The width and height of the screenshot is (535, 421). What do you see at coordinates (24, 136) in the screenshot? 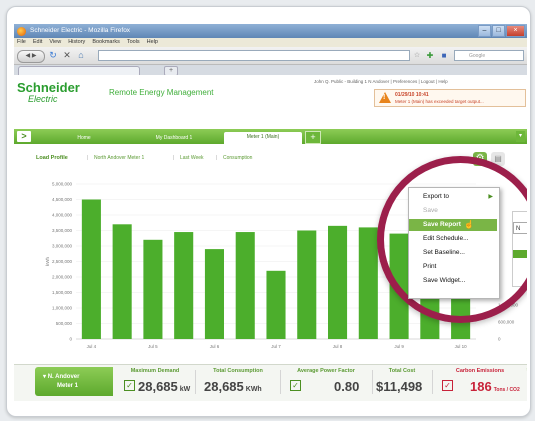
I see `expand-arrow-button: >` at bounding box center [24, 136].